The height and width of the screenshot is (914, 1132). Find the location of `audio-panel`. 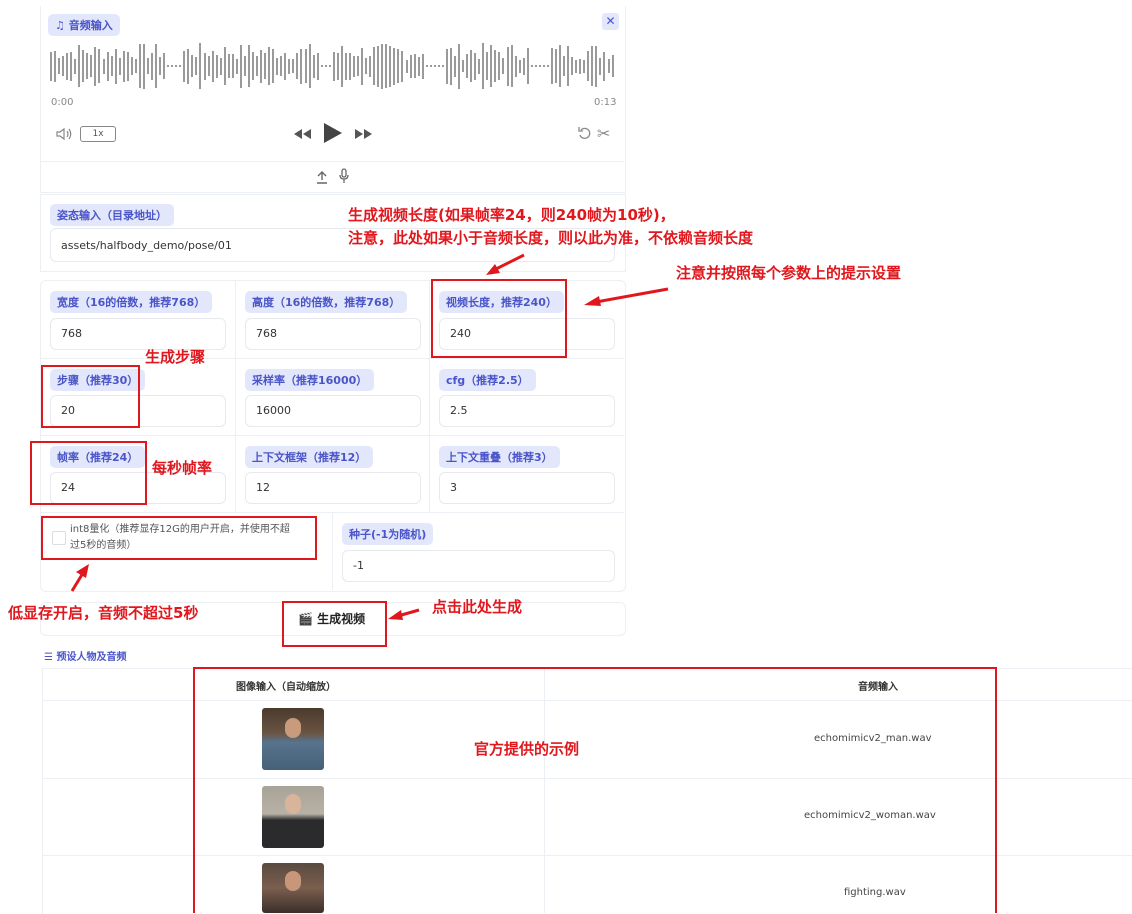

audio-panel is located at coordinates (333, 99).